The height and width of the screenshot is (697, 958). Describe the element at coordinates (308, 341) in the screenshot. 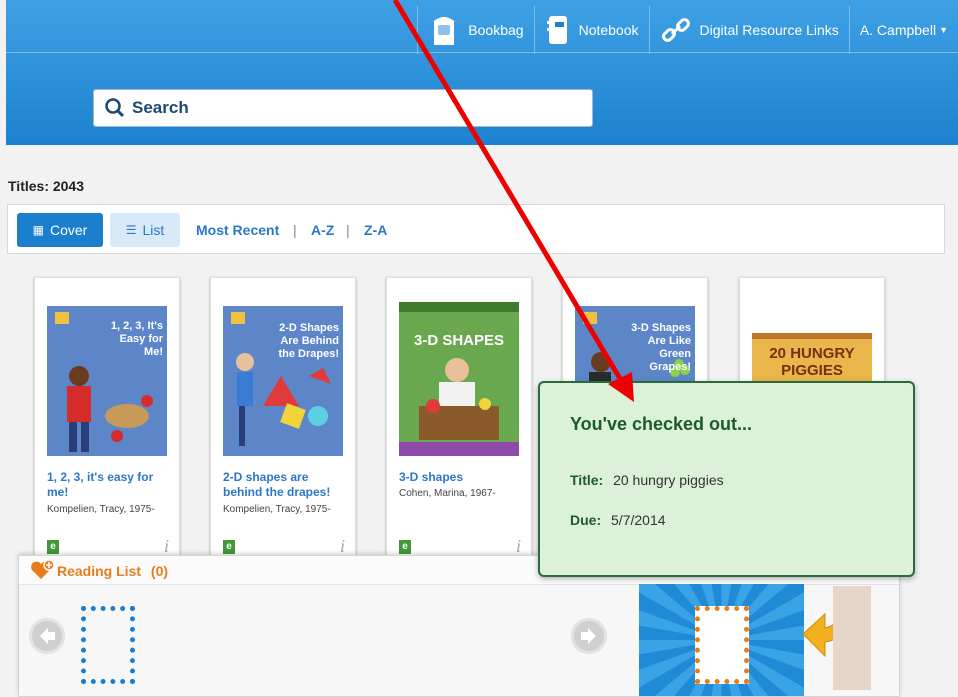

I see `book-cover-text: 2-D Shapes Are Behind the Drapes!` at that location.